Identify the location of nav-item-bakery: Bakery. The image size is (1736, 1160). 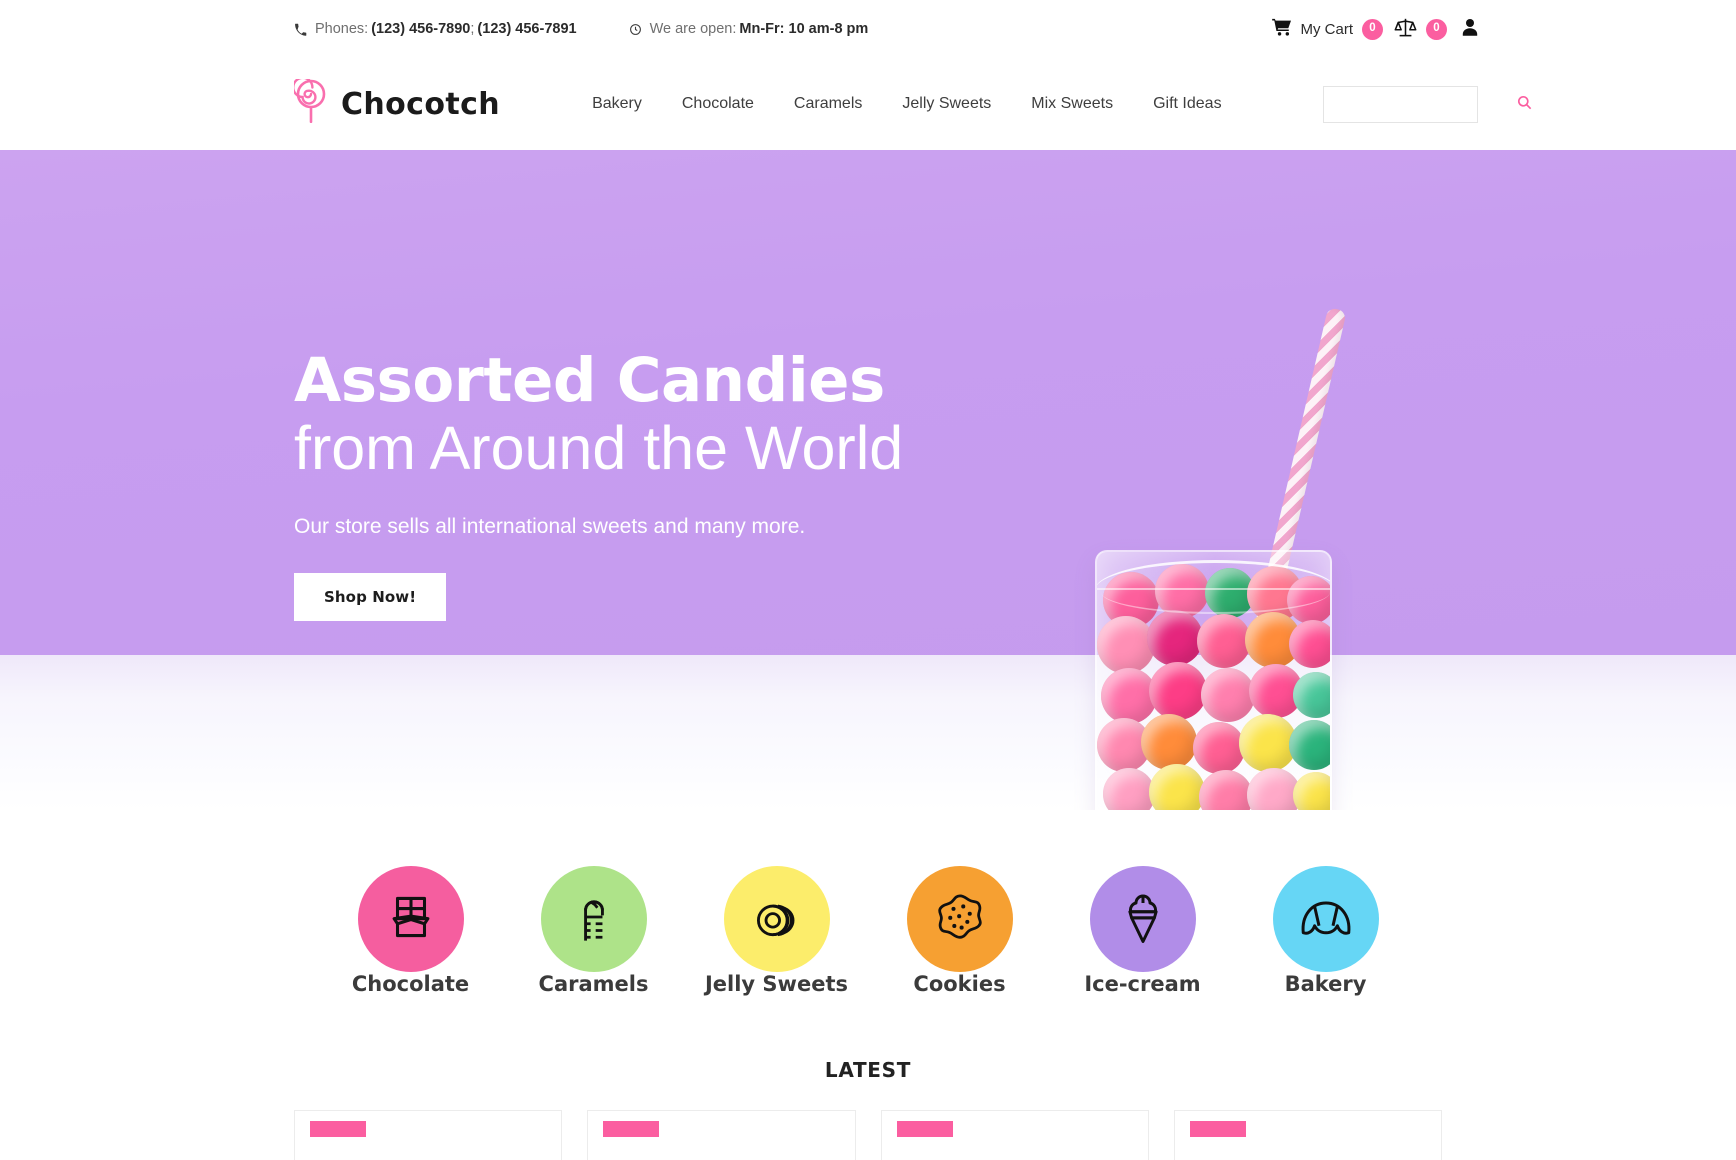
(617, 104).